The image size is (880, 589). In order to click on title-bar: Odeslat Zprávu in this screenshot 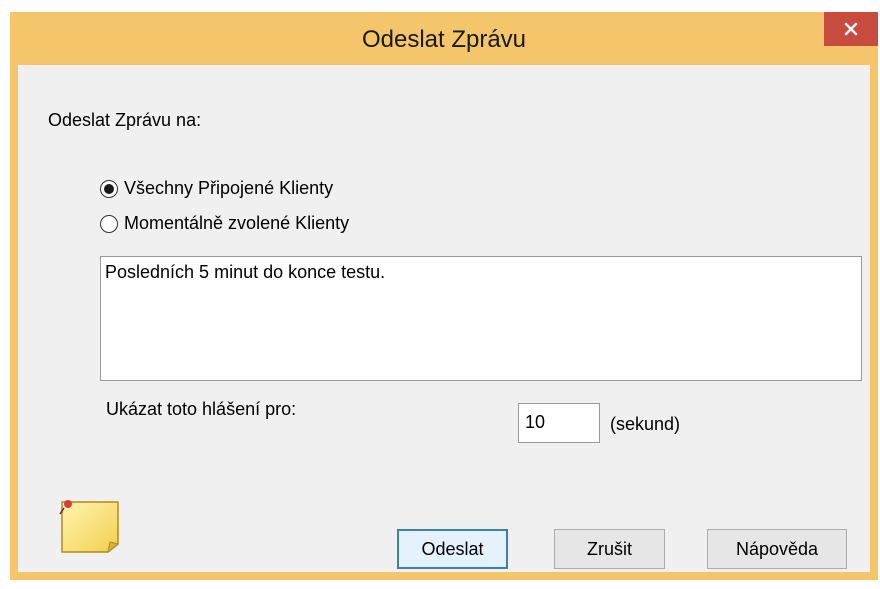, I will do `click(444, 38)`.